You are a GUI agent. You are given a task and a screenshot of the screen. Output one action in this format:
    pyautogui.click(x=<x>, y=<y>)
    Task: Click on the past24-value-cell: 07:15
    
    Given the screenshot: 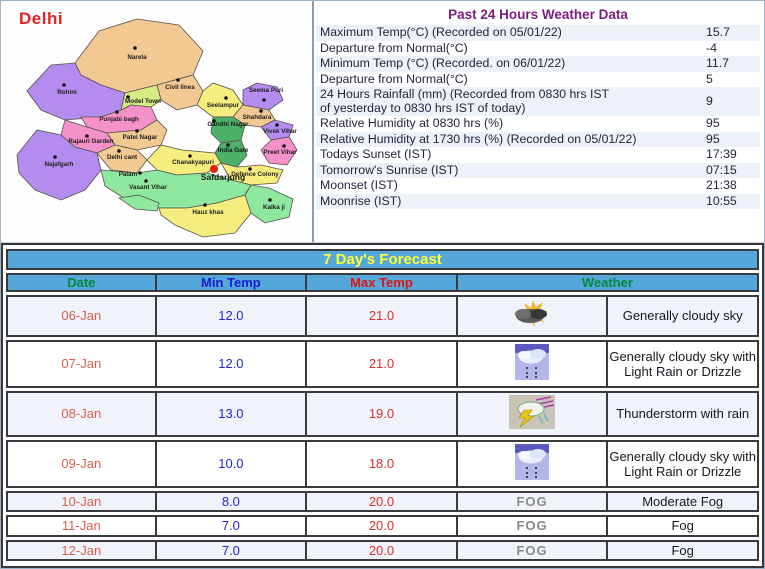 What is the action you would take?
    pyautogui.click(x=721, y=169)
    